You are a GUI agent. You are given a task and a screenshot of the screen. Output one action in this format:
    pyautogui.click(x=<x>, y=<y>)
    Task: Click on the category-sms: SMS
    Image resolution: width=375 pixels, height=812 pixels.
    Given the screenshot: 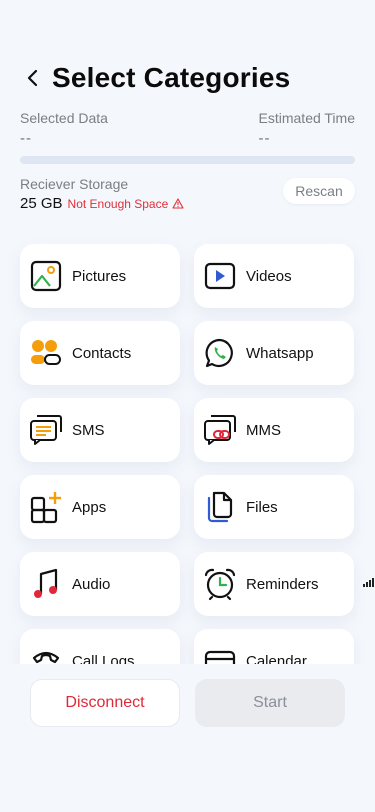 What is the action you would take?
    pyautogui.click(x=100, y=430)
    